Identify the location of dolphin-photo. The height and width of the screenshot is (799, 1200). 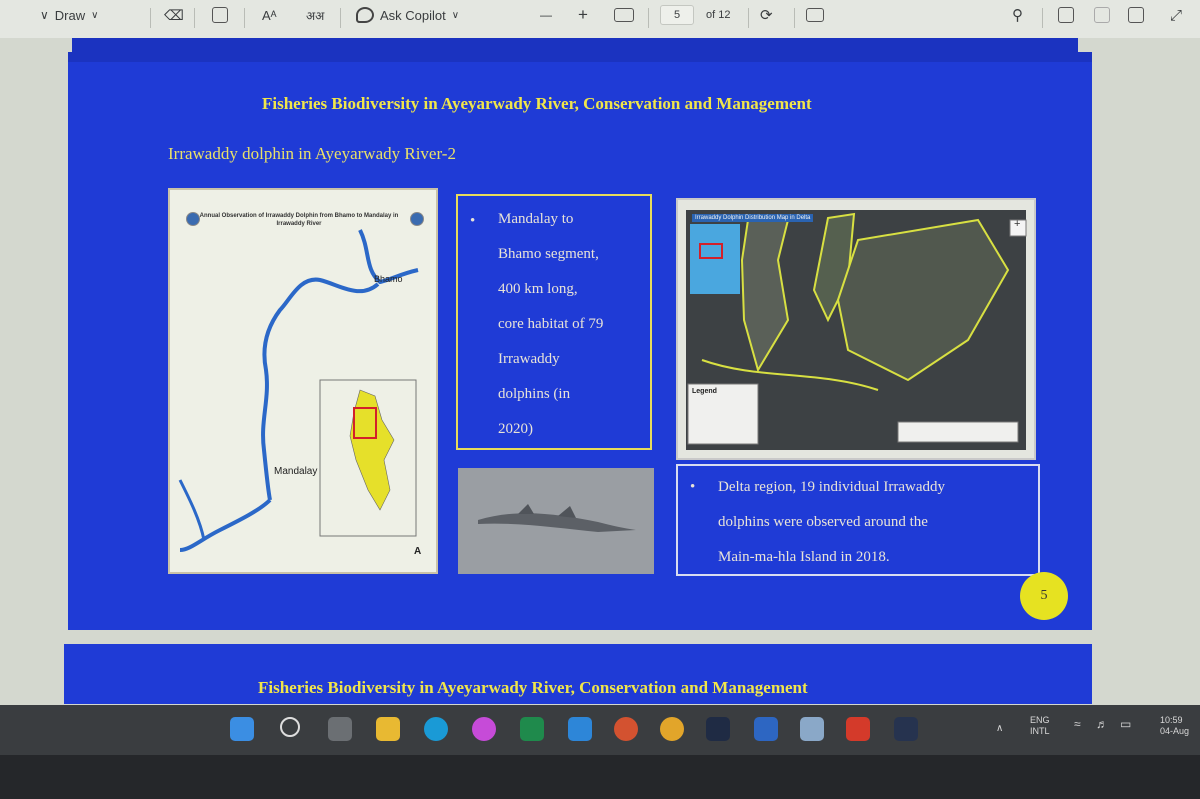
(556, 521).